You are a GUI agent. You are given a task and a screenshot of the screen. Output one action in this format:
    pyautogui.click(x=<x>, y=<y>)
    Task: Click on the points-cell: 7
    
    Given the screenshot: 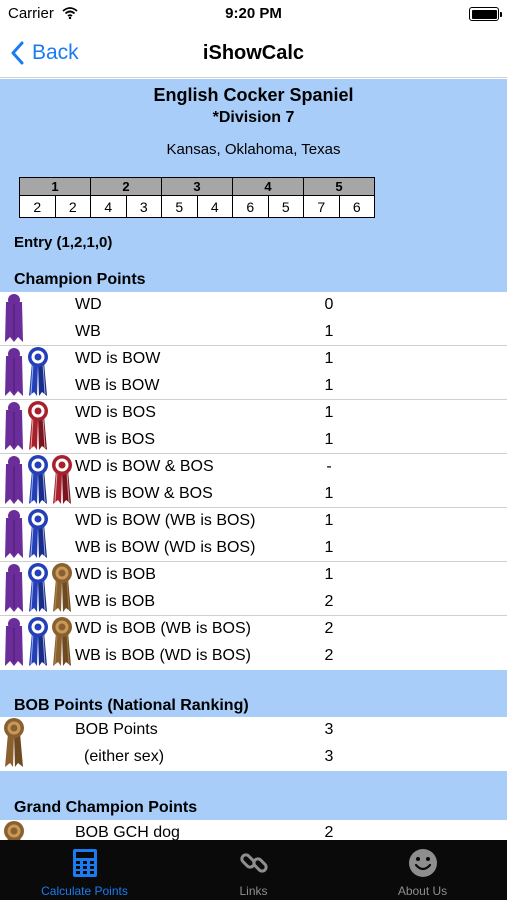 What is the action you would take?
    pyautogui.click(x=321, y=206)
    